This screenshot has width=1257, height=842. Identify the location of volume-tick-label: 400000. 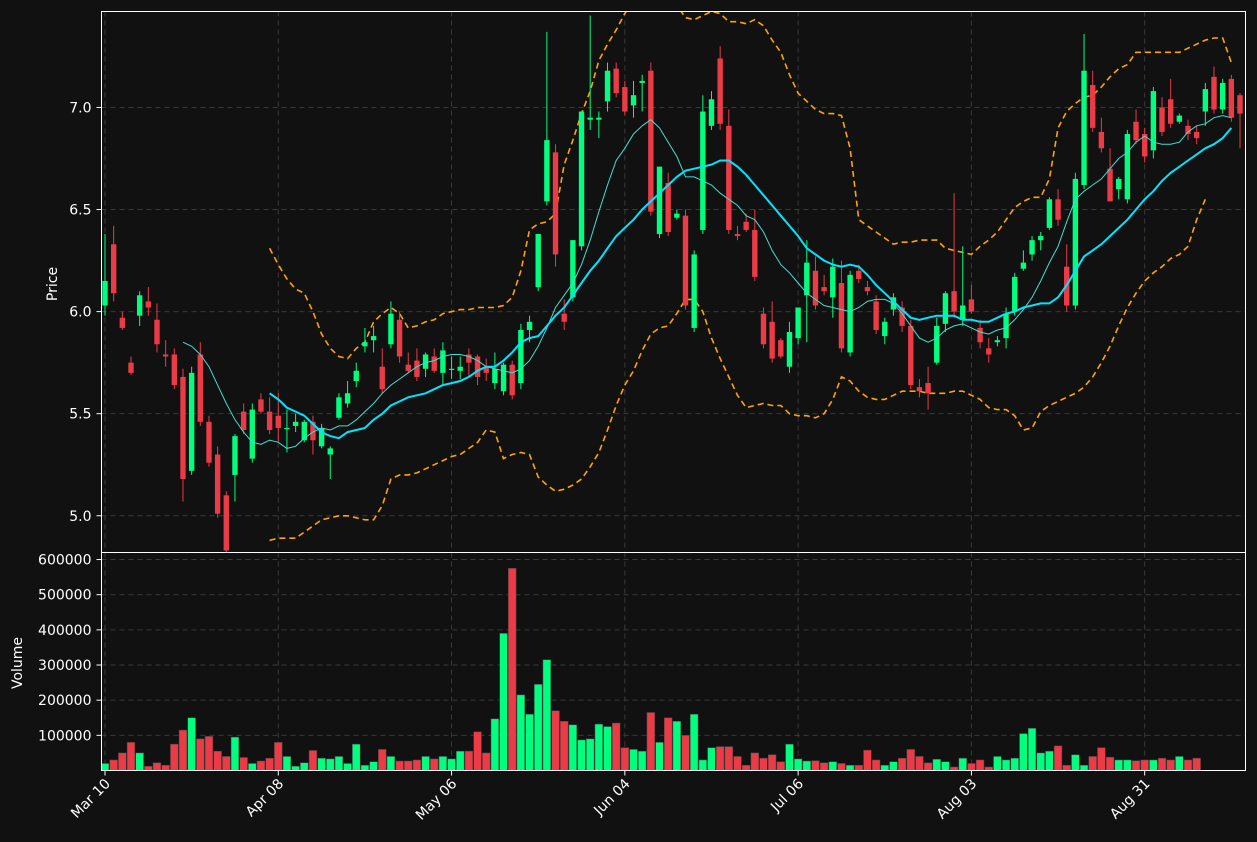
(64, 631).